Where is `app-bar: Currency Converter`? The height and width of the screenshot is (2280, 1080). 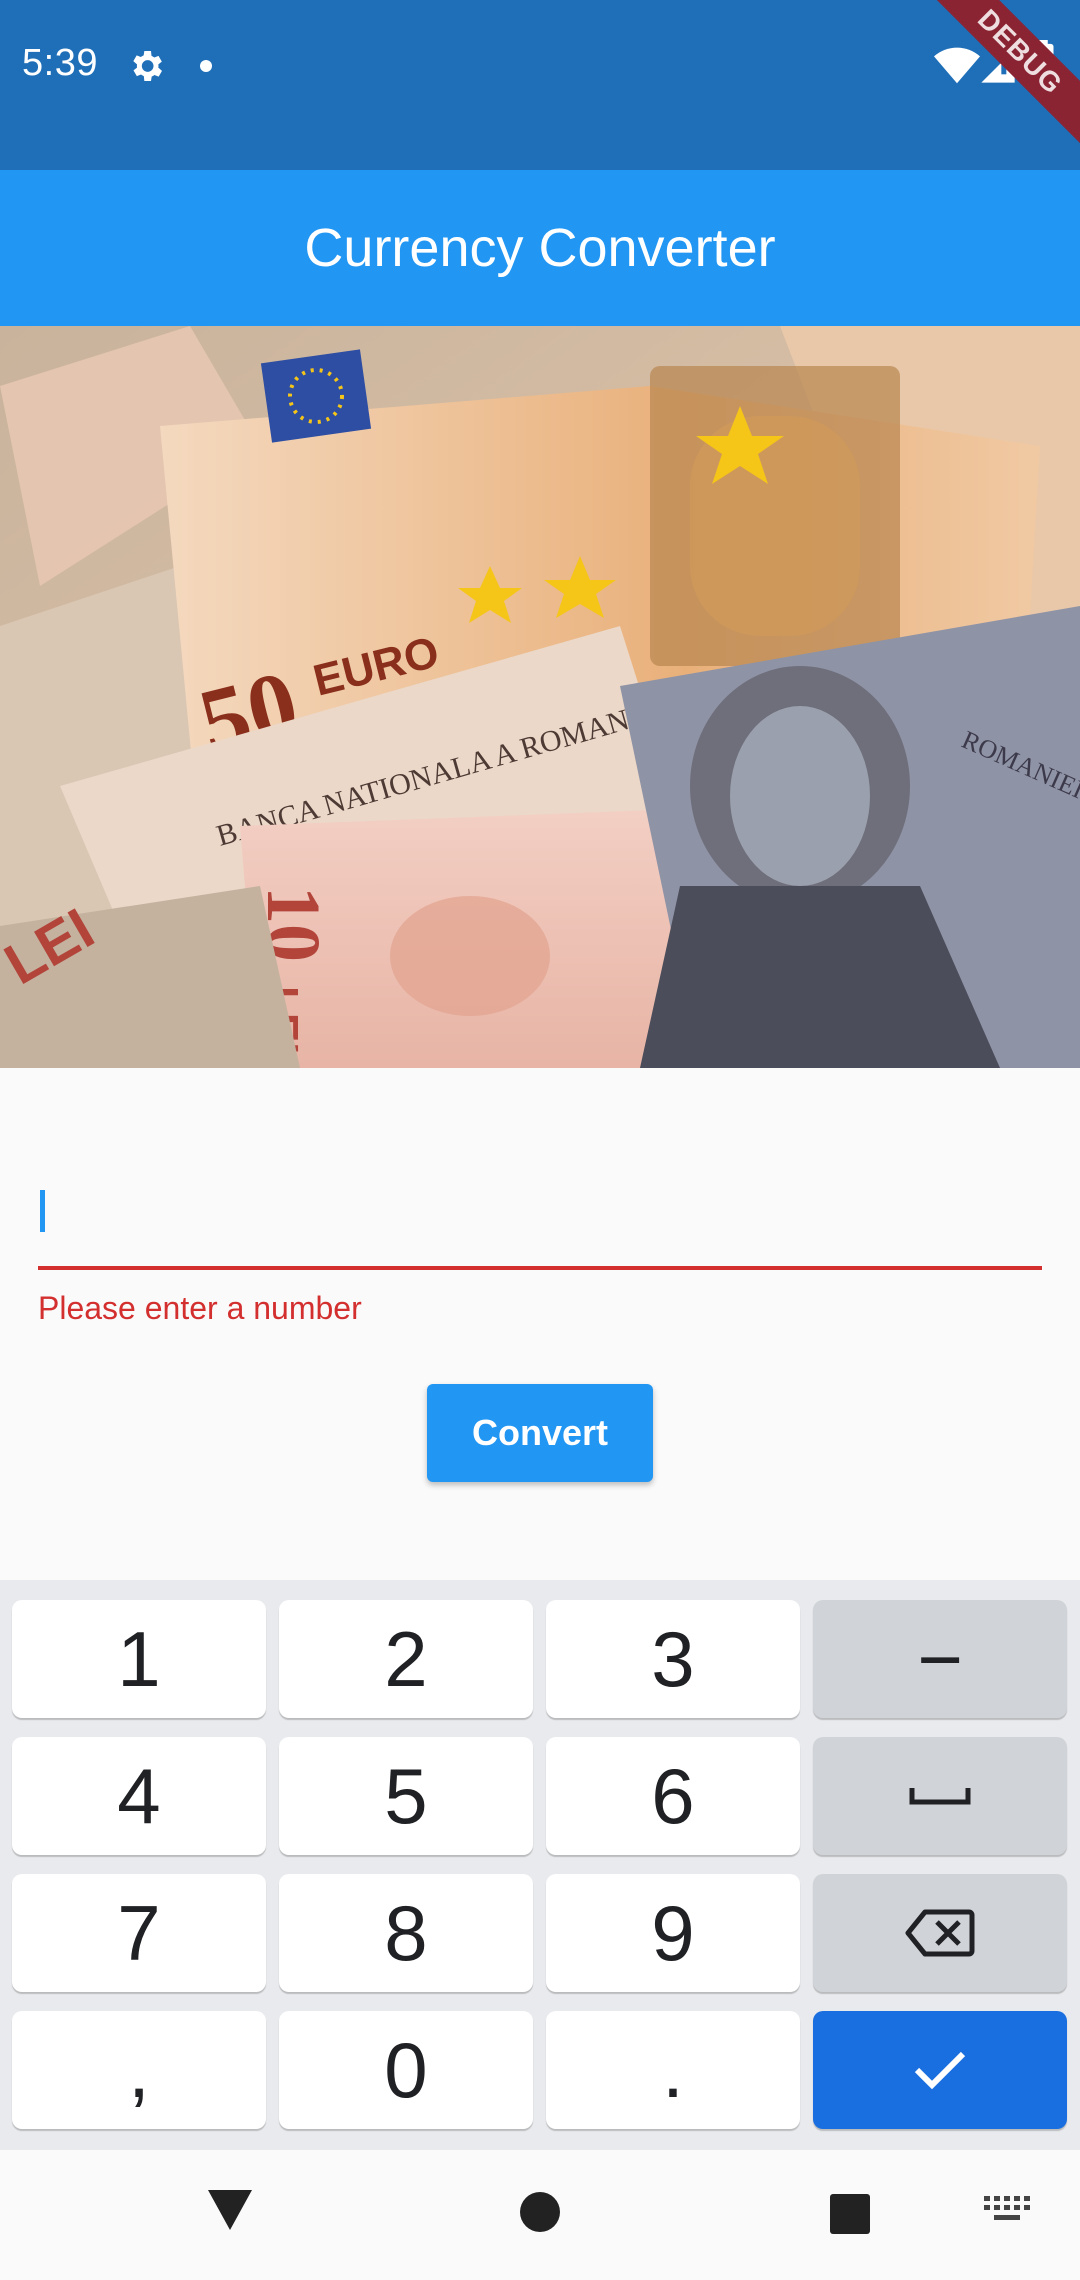 app-bar: Currency Converter is located at coordinates (540, 248).